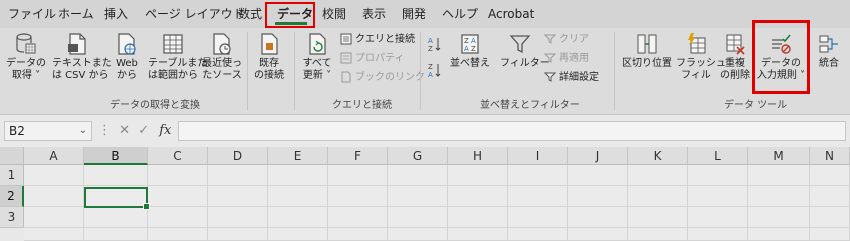 The width and height of the screenshot is (850, 241). Describe the element at coordinates (127, 57) in the screenshot. I see `web-button: Web から` at that location.